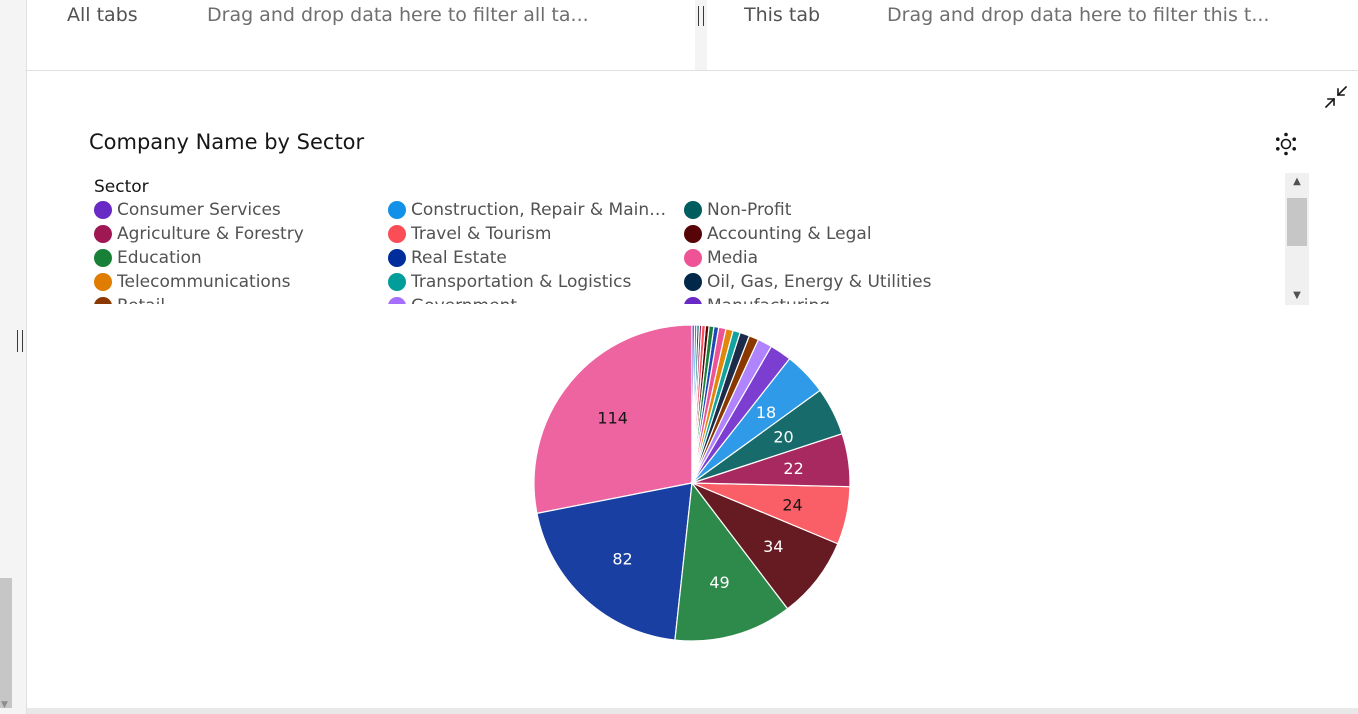 This screenshot has width=1358, height=714. Describe the element at coordinates (819, 282) in the screenshot. I see `legend-label: Oil, Gas, Energy & Utilities` at that location.